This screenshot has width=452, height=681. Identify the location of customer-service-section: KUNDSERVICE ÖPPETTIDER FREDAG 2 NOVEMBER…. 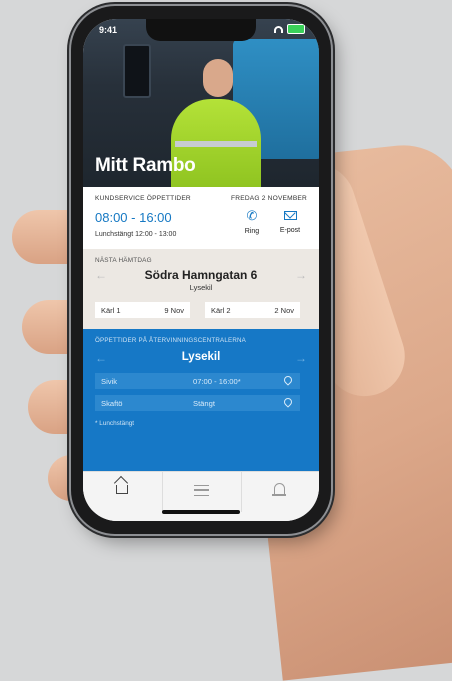
(201, 218).